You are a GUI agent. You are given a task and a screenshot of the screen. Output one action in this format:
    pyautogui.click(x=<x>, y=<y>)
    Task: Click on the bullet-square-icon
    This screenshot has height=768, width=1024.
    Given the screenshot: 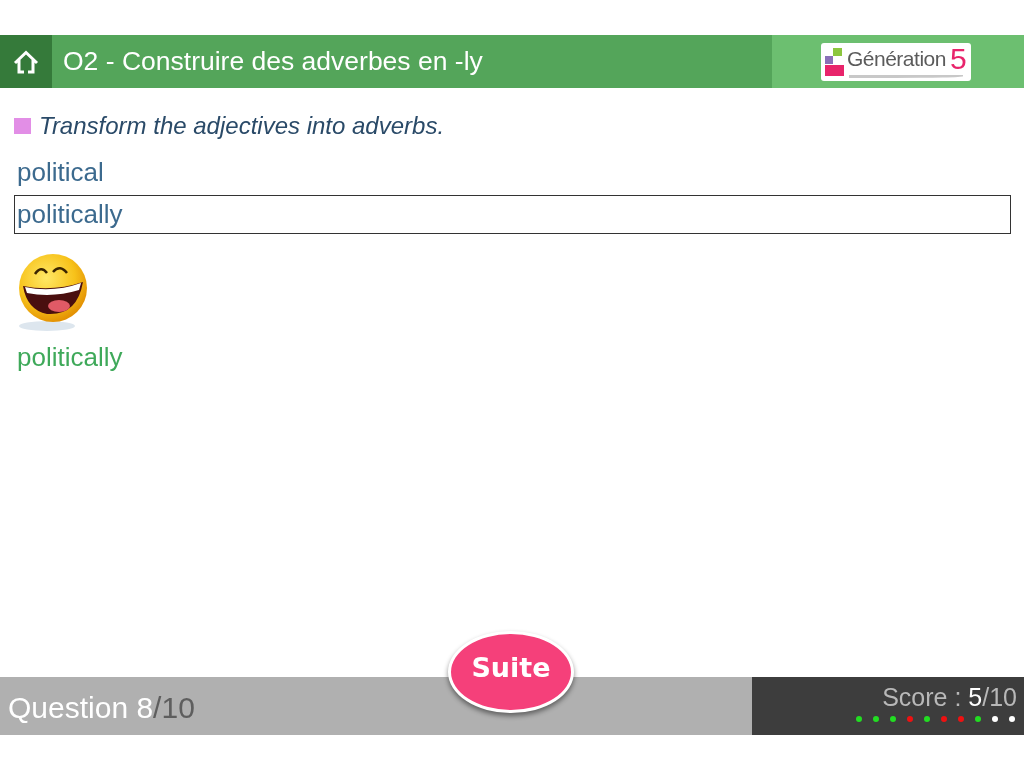 What is the action you would take?
    pyautogui.click(x=22, y=126)
    